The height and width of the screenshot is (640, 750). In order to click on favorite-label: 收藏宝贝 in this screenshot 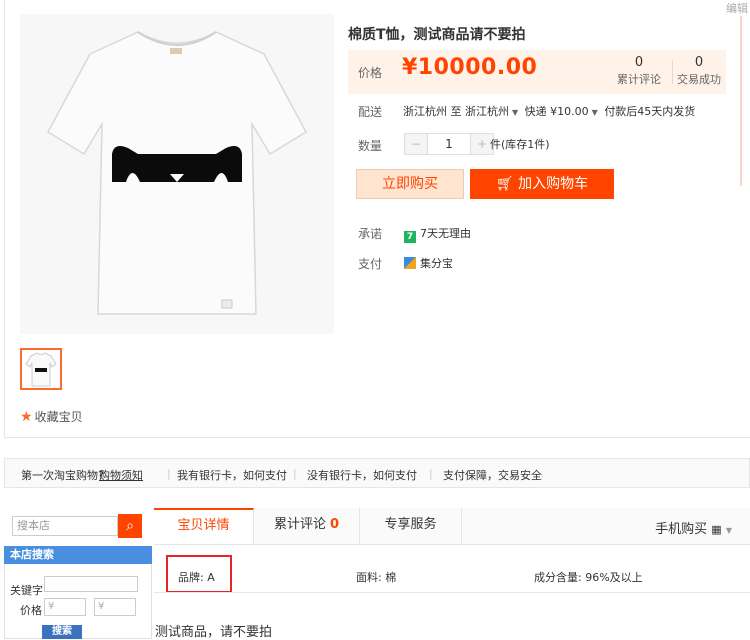, I will do `click(58, 417)`.